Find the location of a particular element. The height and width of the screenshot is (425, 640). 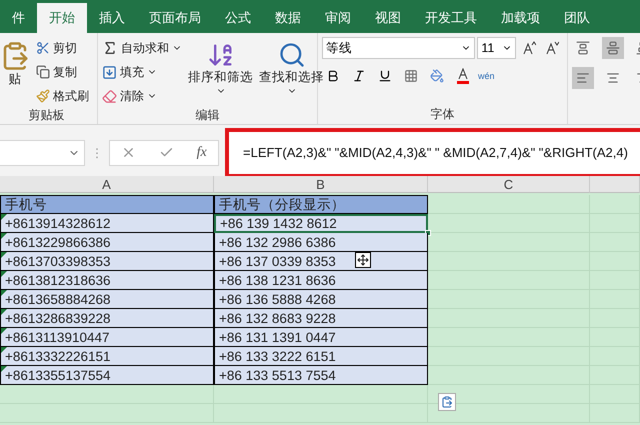

header-cell: 手机号（分段显示） is located at coordinates (321, 204).